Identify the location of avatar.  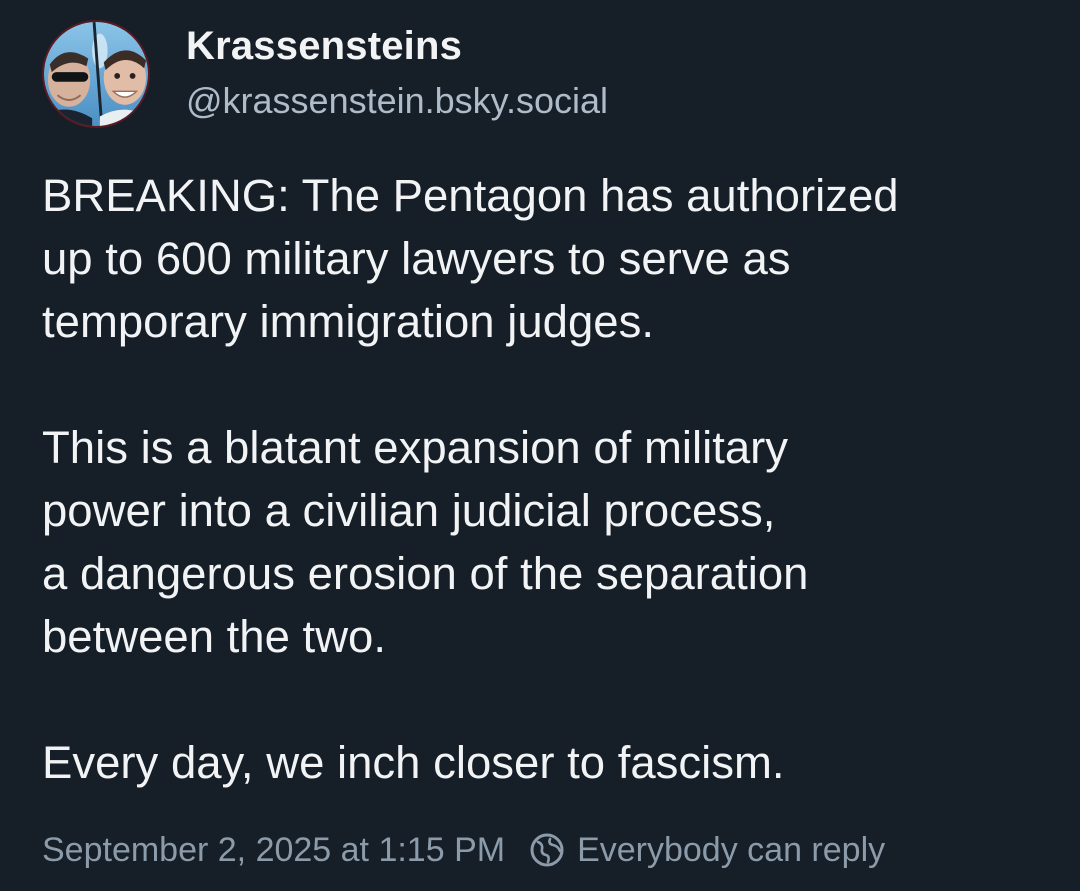
(96, 74).